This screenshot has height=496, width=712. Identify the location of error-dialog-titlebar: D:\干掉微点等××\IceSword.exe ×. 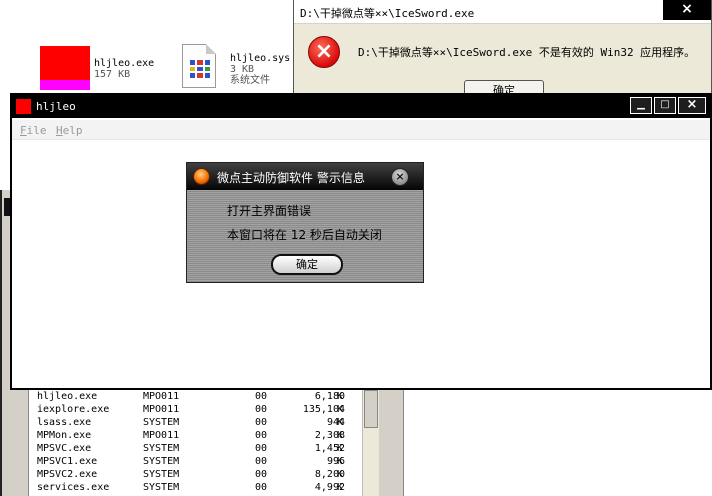
(502, 12).